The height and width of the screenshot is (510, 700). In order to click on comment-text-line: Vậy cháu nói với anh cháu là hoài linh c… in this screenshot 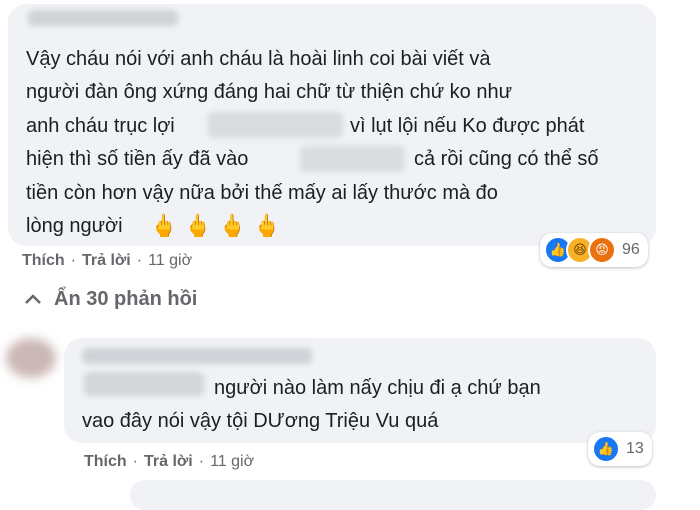, I will do `click(258, 59)`.